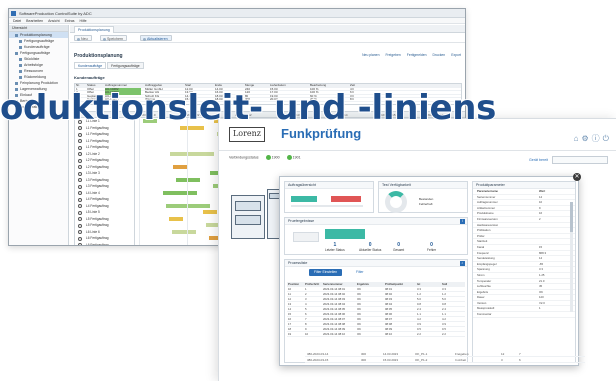 The height and width of the screenshot is (381, 616). I want to click on filter-button: Filter, so click(360, 272).